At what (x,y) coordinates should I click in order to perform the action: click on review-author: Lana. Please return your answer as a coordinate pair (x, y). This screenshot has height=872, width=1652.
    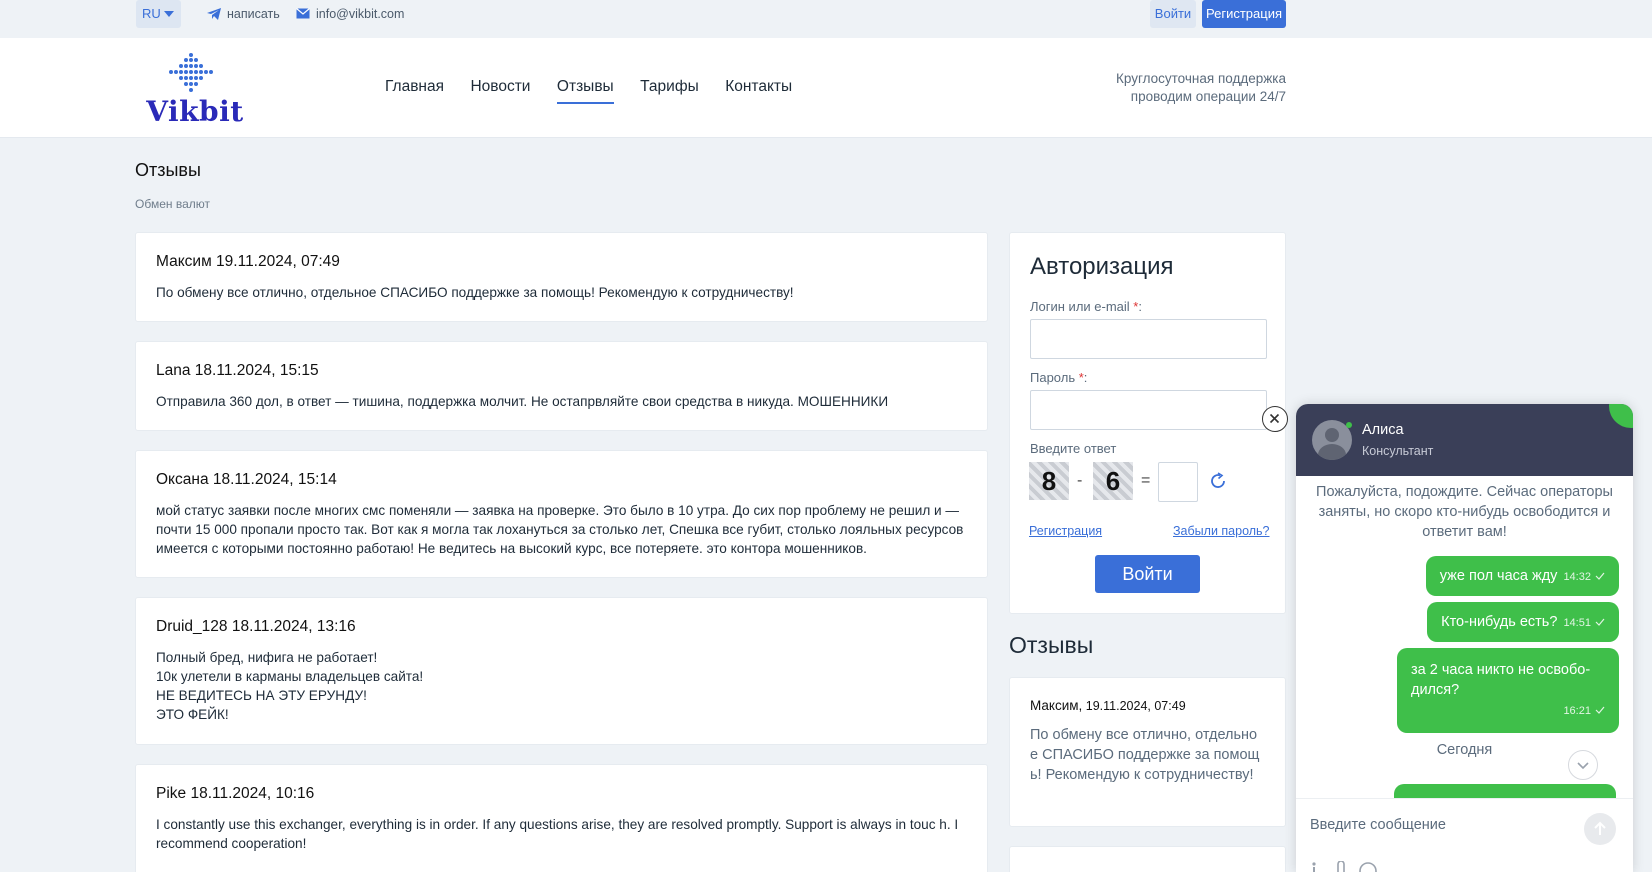
    Looking at the image, I should click on (173, 370).